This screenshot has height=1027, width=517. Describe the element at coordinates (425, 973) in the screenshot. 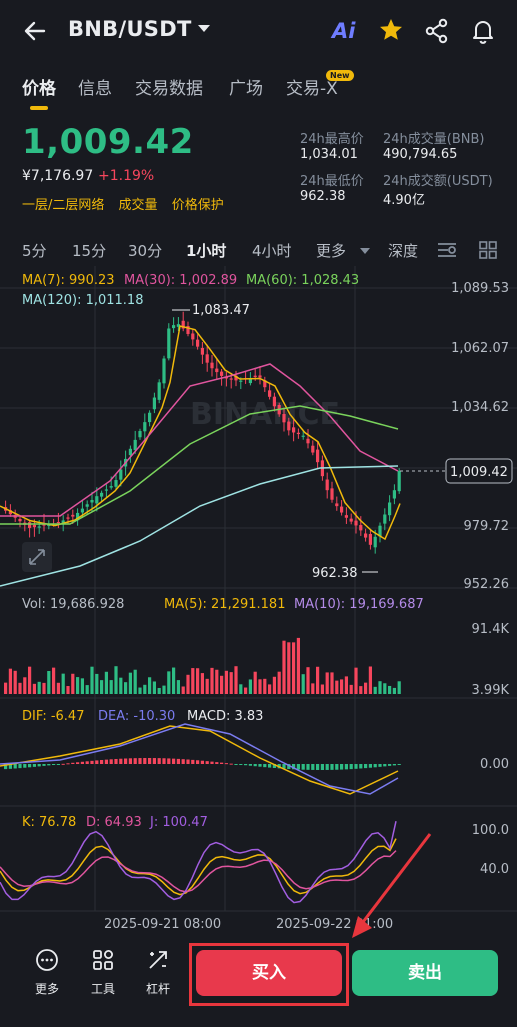

I see `sell-button: 卖出` at that location.